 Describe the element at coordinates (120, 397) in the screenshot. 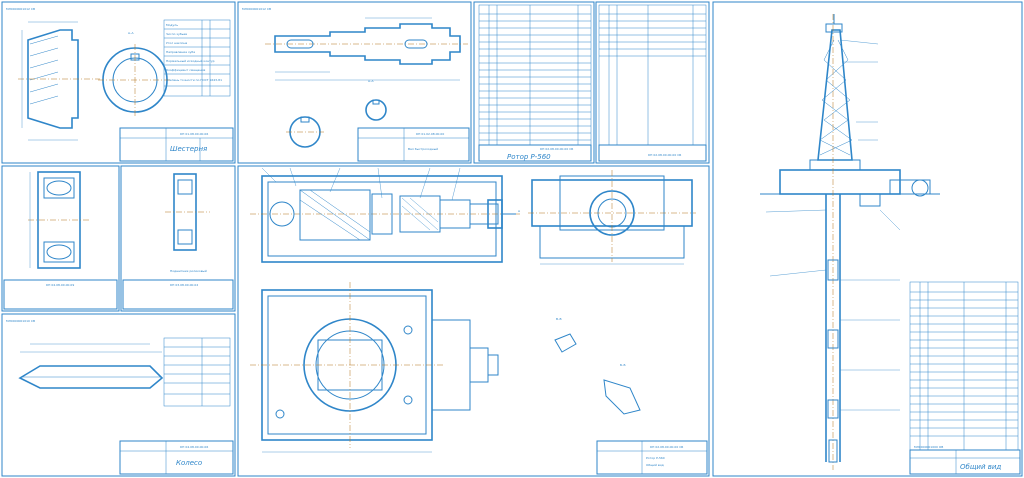

I see `wheel-drawing: МЛ0000001010 СВ КП 04.08.00.00.06 Колесо` at that location.